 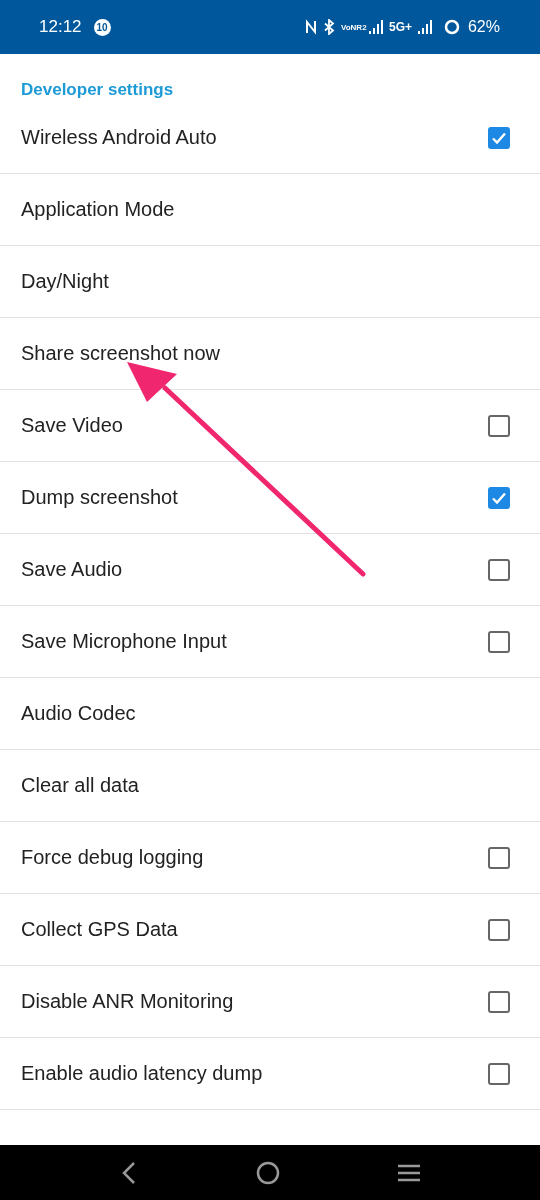 I want to click on menu-icon, so click(x=409, y=1172).